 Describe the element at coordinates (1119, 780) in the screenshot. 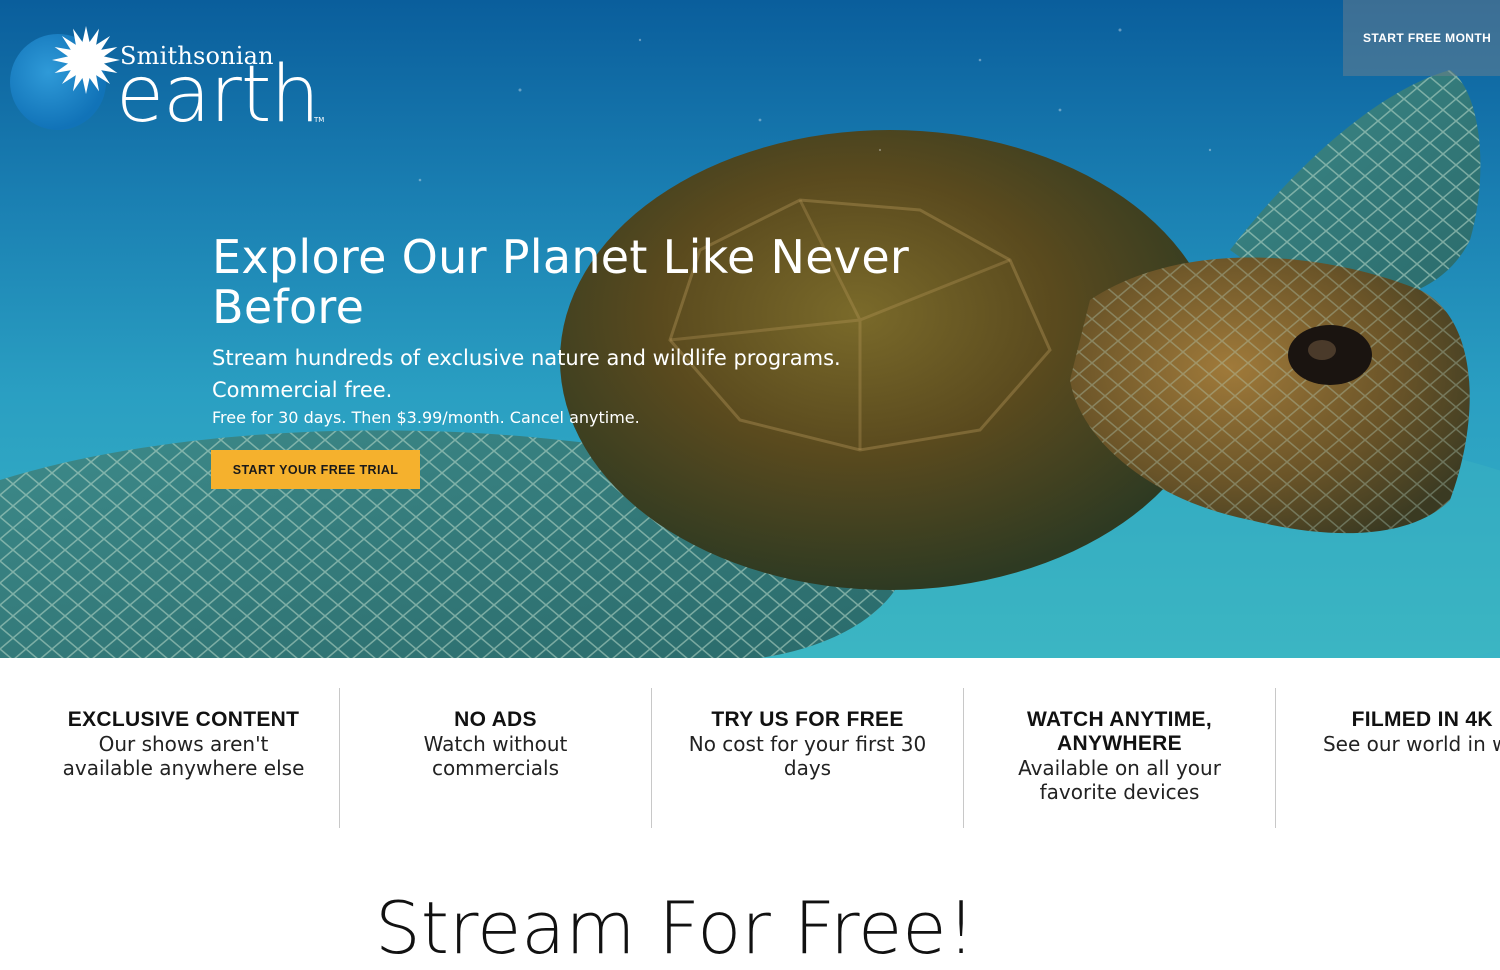

I see `feature-text: Available on all your favorite devices` at that location.